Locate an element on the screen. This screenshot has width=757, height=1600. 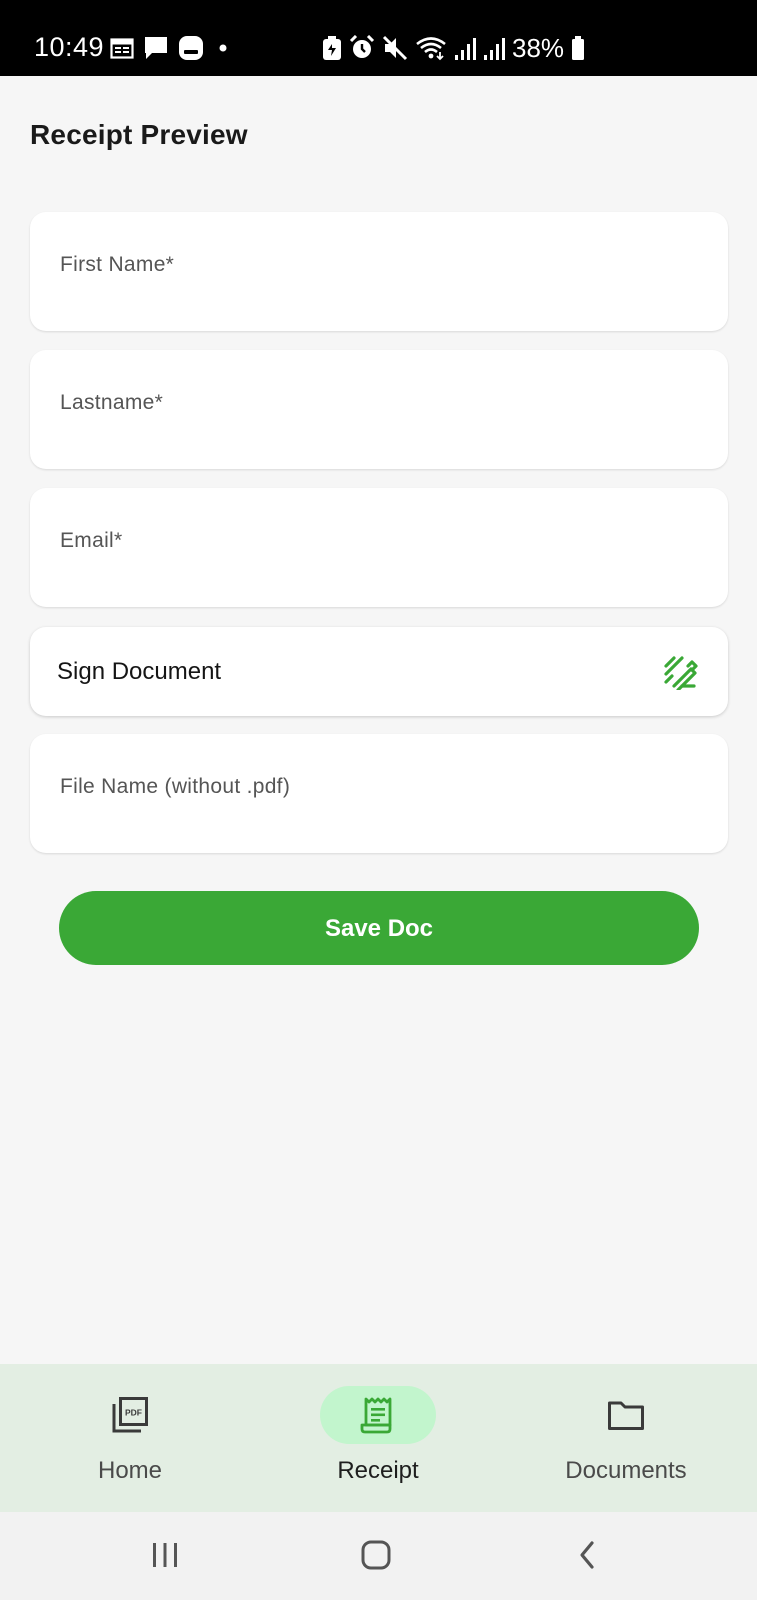
sign-document-button: Sign Document is located at coordinates (379, 671).